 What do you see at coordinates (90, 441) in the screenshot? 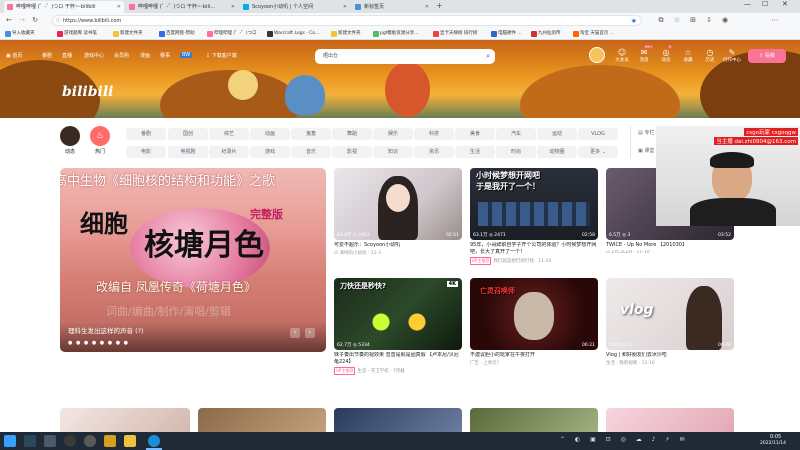
I see `settings-icon` at bounding box center [90, 441].